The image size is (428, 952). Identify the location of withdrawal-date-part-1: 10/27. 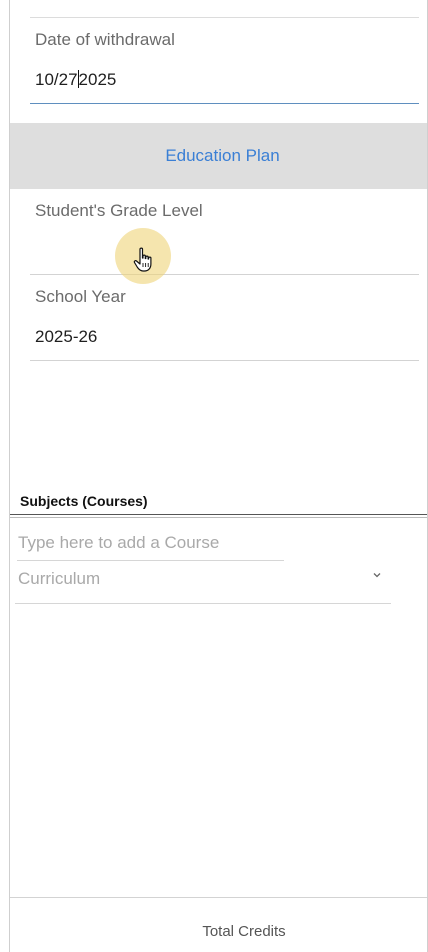
(56, 79).